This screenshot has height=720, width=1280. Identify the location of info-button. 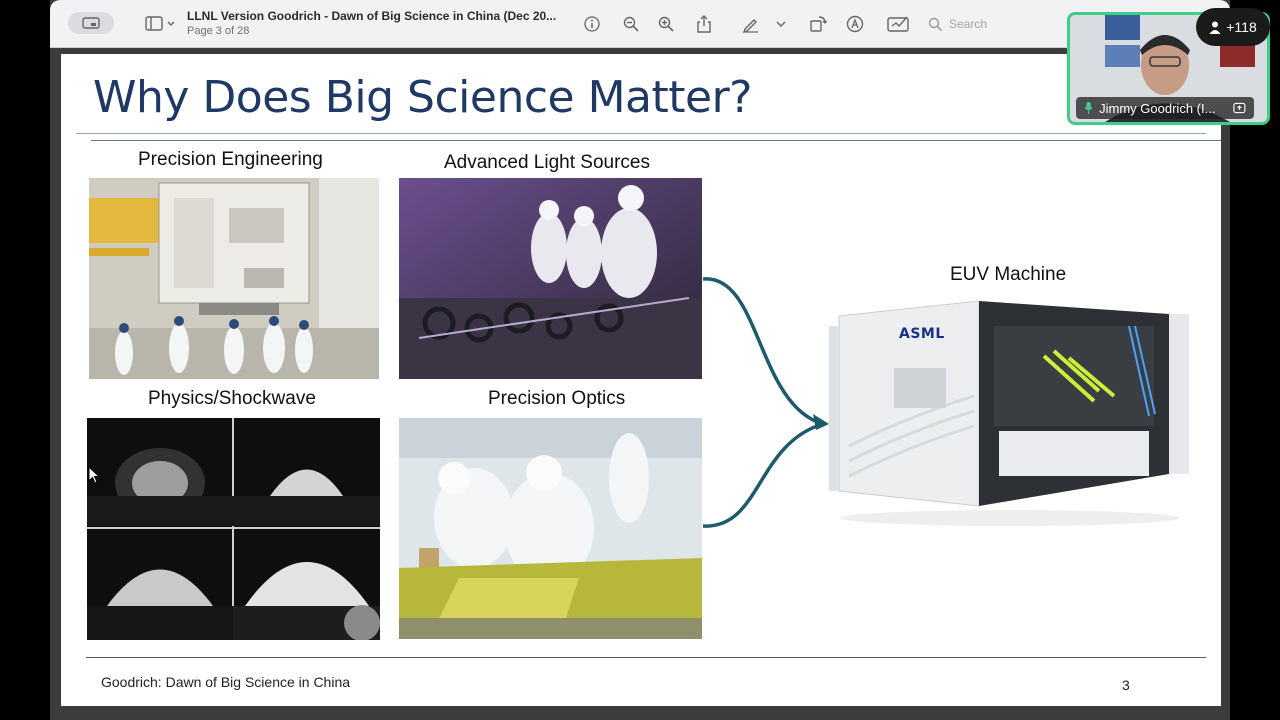
(592, 24).